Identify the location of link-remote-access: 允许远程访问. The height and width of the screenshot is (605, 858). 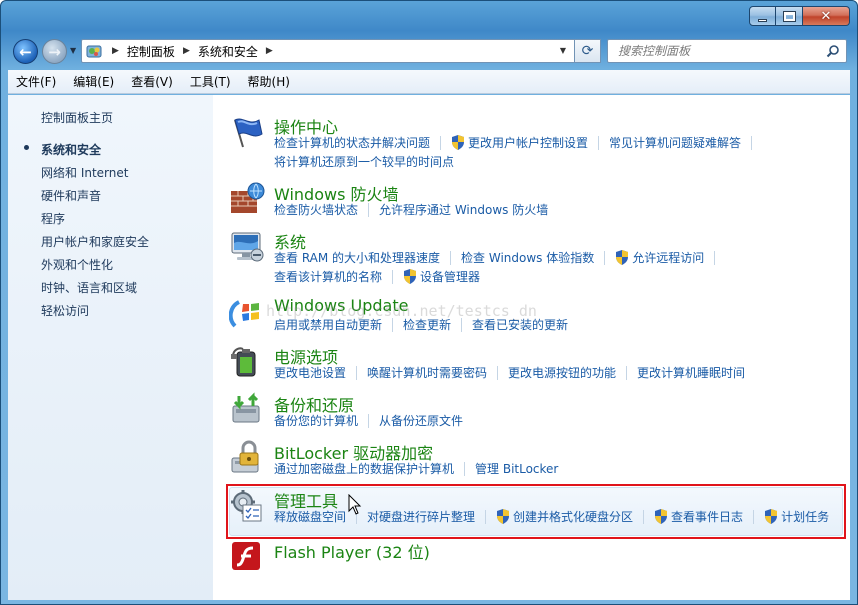
(659, 257).